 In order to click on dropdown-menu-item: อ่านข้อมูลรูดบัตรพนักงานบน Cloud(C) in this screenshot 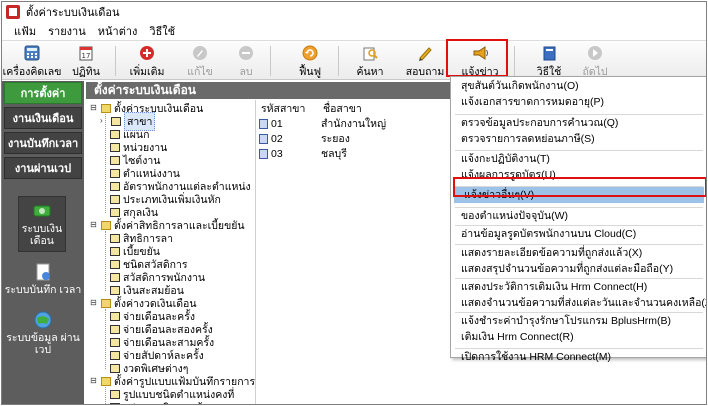, I will do `click(578, 234)`.